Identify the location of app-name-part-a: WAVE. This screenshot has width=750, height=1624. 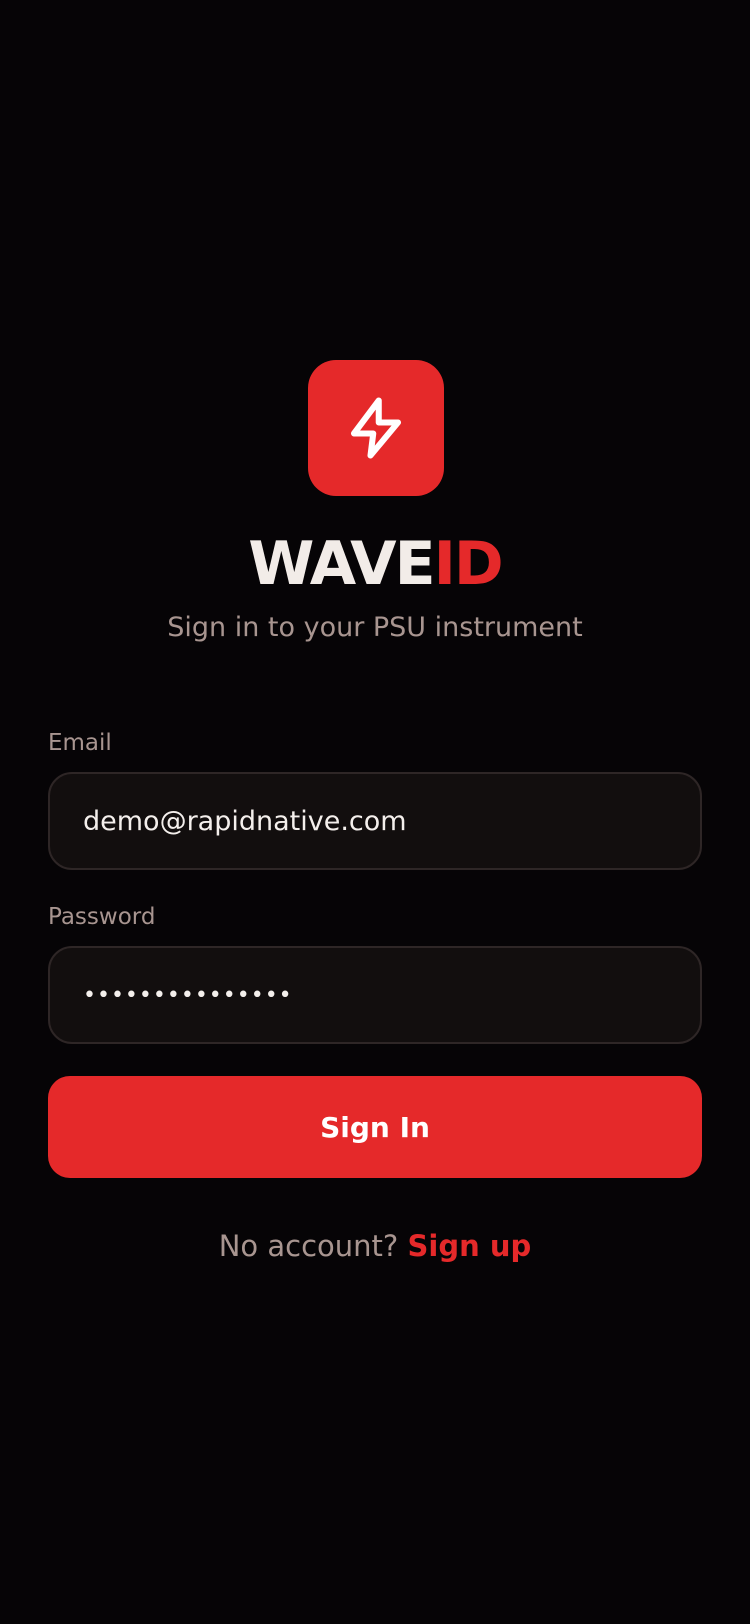
(341, 564).